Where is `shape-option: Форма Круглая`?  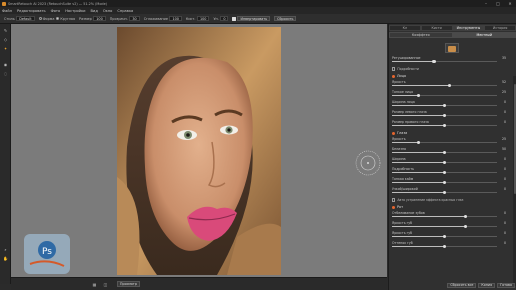
shape-option: Форма Круглая is located at coordinates (56, 19).